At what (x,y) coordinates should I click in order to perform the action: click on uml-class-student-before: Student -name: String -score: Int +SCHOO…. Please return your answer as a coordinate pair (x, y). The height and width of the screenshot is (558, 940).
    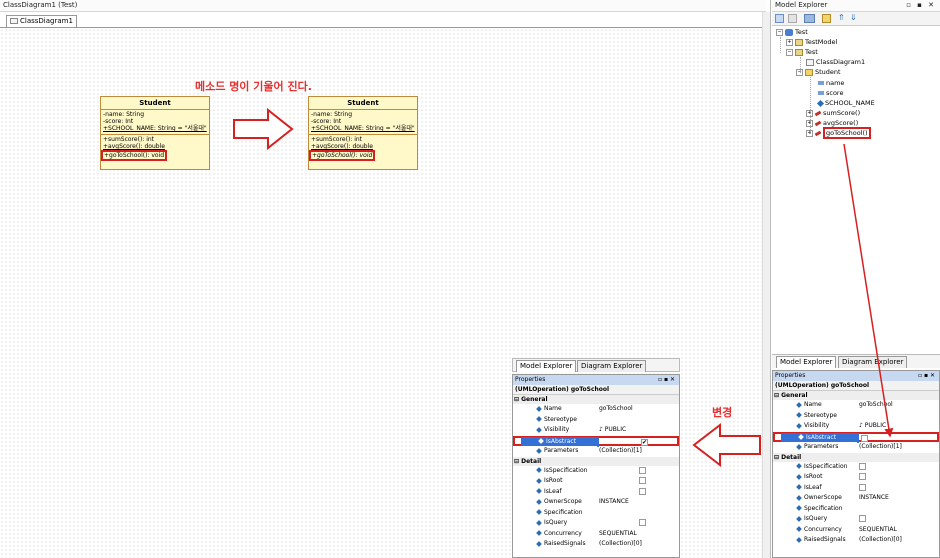
    Looking at the image, I should click on (155, 133).